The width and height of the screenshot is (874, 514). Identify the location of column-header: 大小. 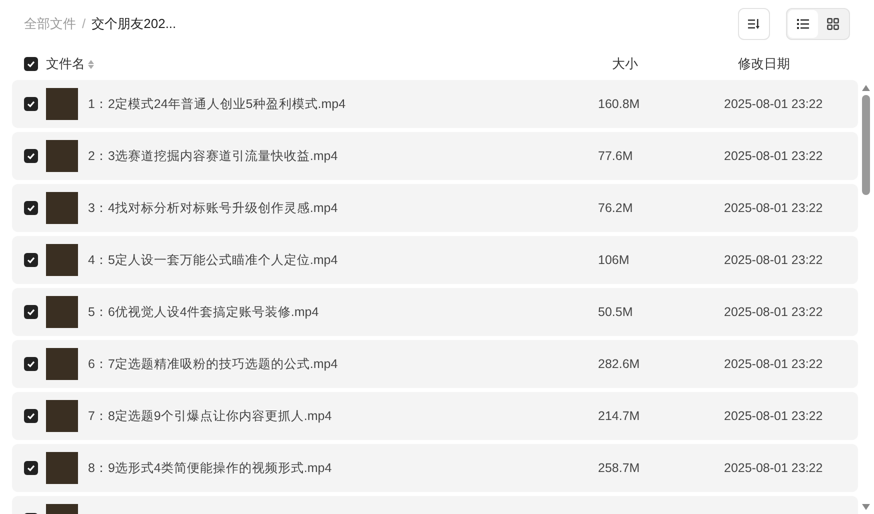
(625, 64).